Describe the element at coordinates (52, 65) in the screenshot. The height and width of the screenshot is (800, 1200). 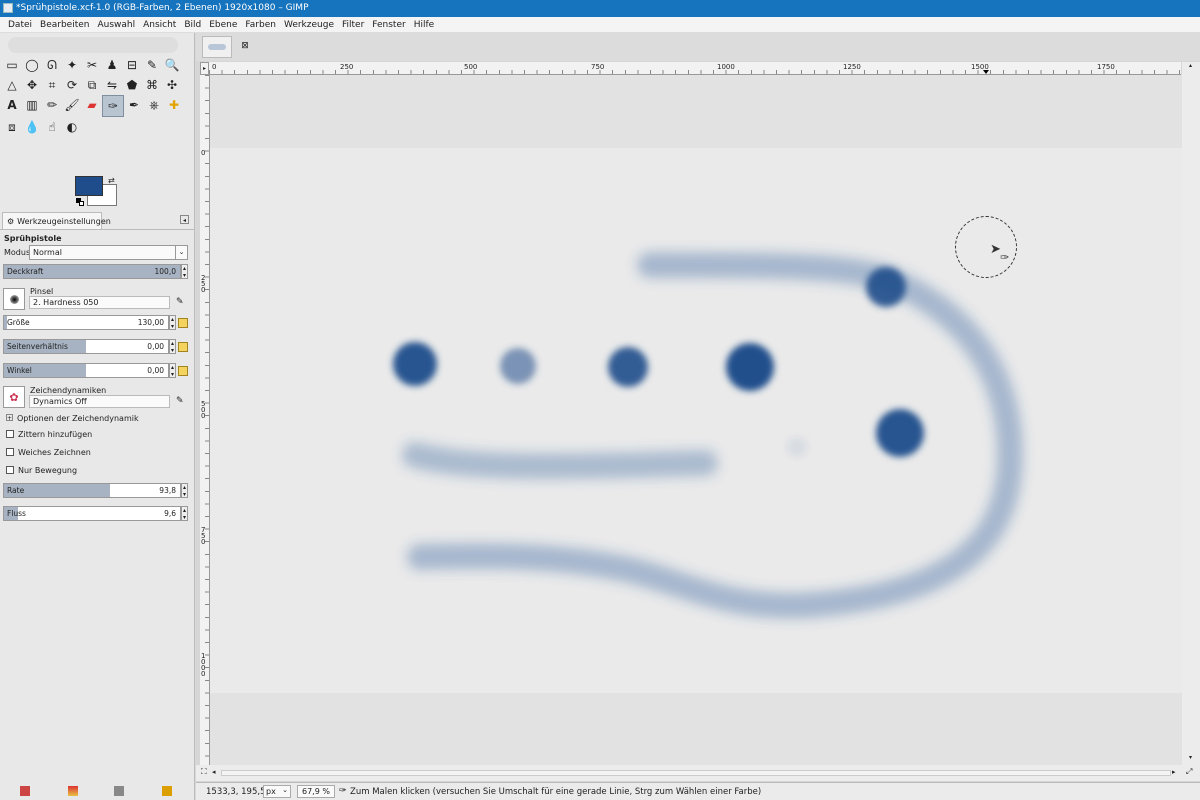
I see `lasso-icon: ᘏ` at that location.